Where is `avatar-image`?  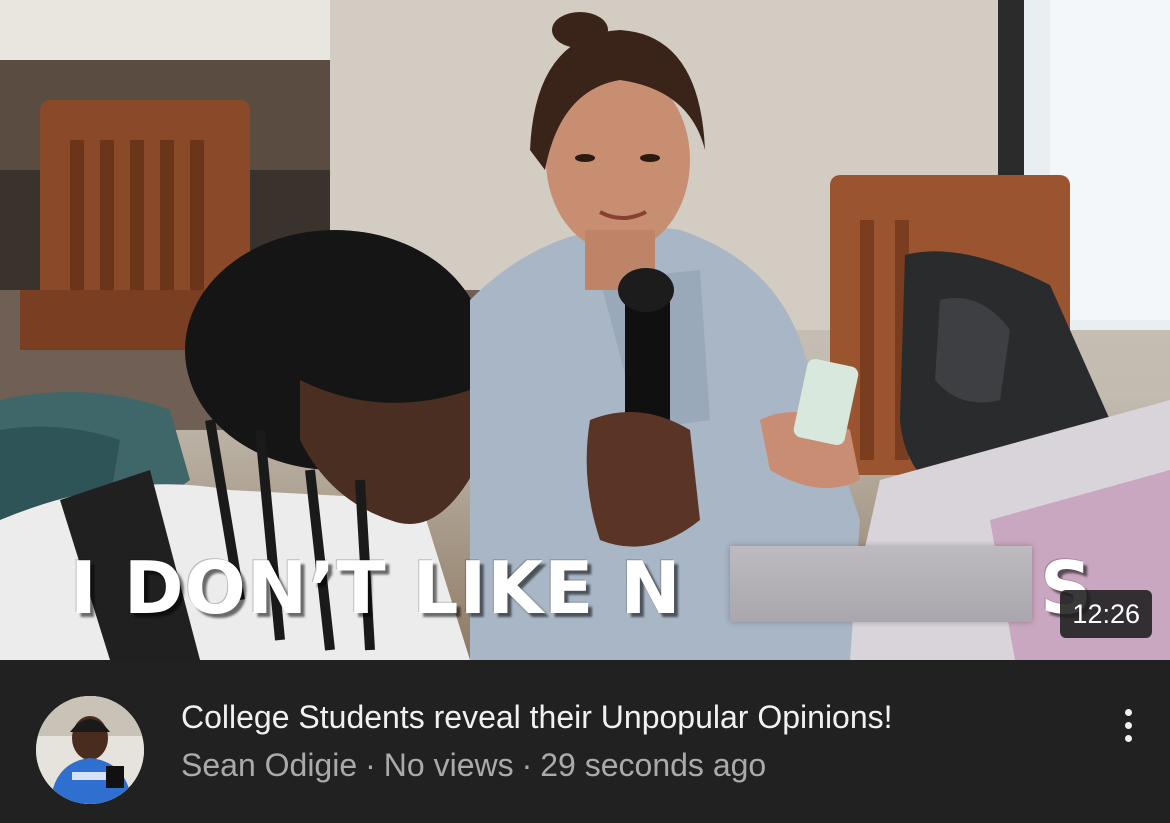 avatar-image is located at coordinates (90, 750).